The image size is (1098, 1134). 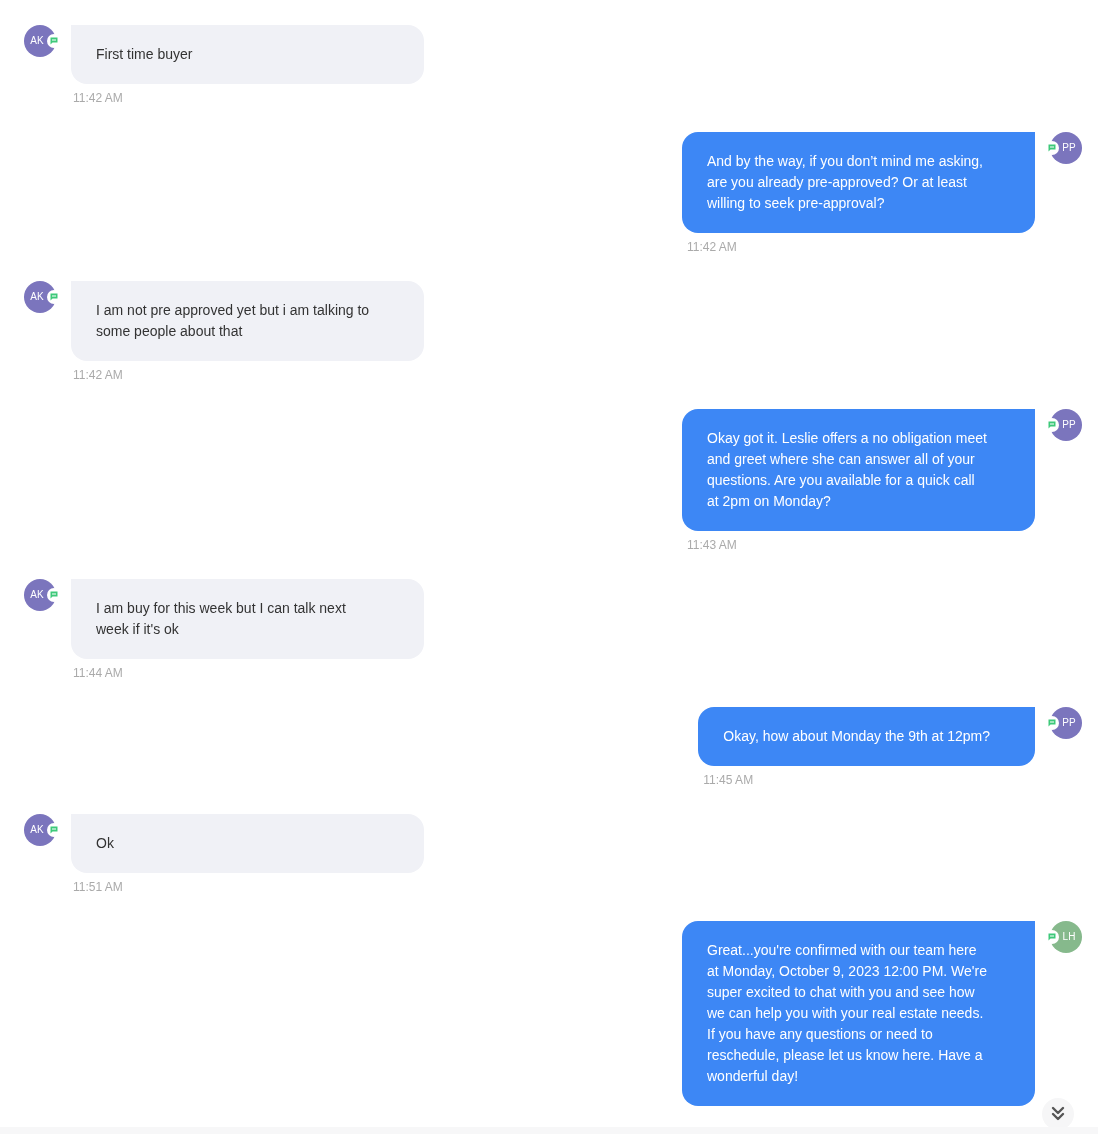 What do you see at coordinates (247, 619) in the screenshot?
I see `message-bubble: I am buy for this week but I can talk next week if it's ok` at bounding box center [247, 619].